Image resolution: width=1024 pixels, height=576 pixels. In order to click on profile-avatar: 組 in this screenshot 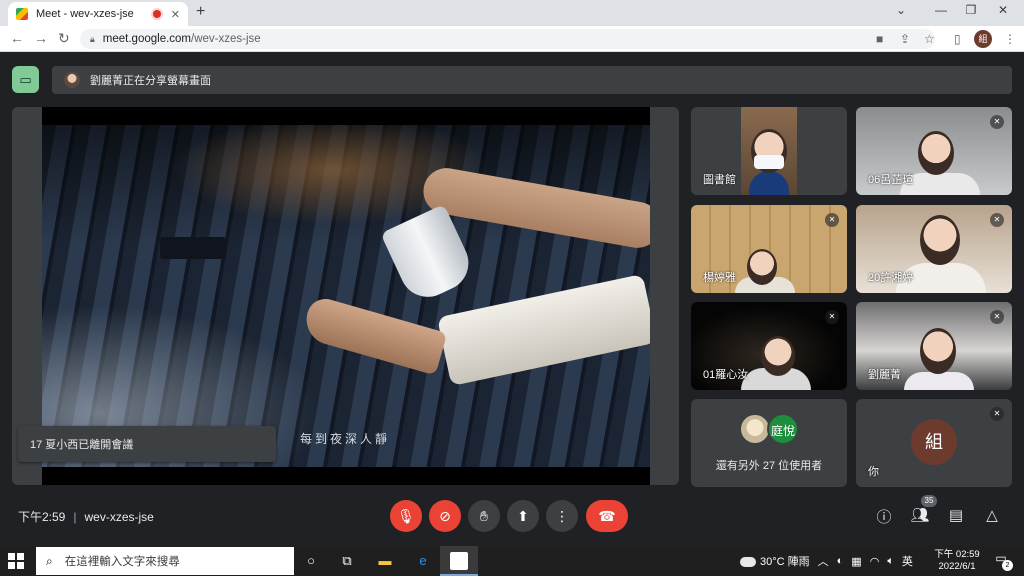, I will do `click(983, 39)`.